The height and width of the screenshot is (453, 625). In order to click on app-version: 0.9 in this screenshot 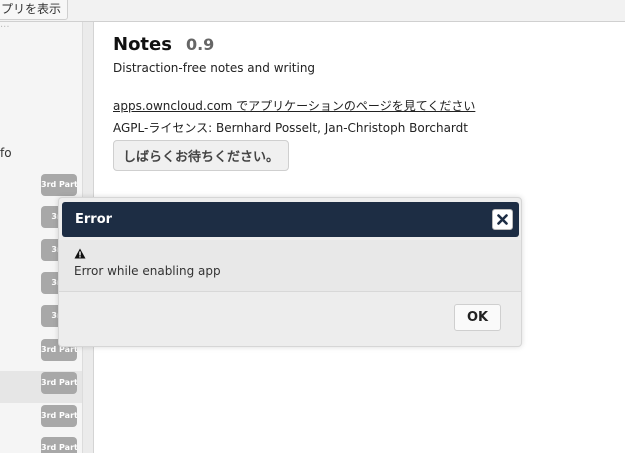, I will do `click(200, 44)`.